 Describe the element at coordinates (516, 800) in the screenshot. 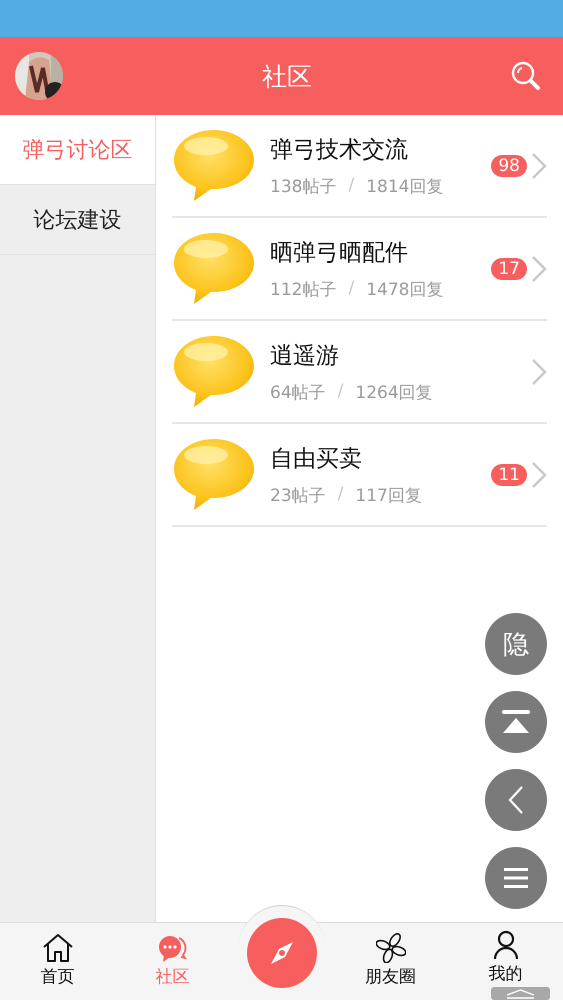

I see `chevron-left-icon` at that location.